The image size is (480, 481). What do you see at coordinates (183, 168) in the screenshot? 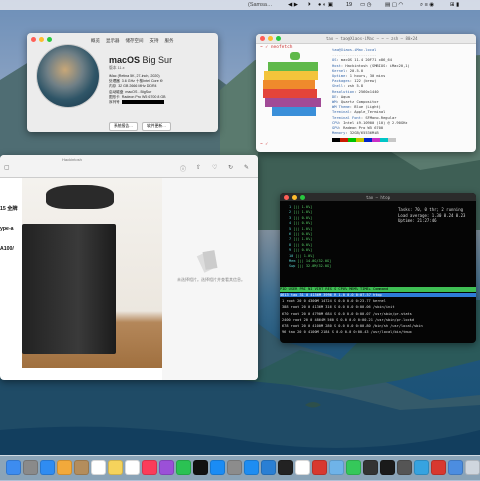
I see `info-icon: ⓘ` at bounding box center [183, 168].